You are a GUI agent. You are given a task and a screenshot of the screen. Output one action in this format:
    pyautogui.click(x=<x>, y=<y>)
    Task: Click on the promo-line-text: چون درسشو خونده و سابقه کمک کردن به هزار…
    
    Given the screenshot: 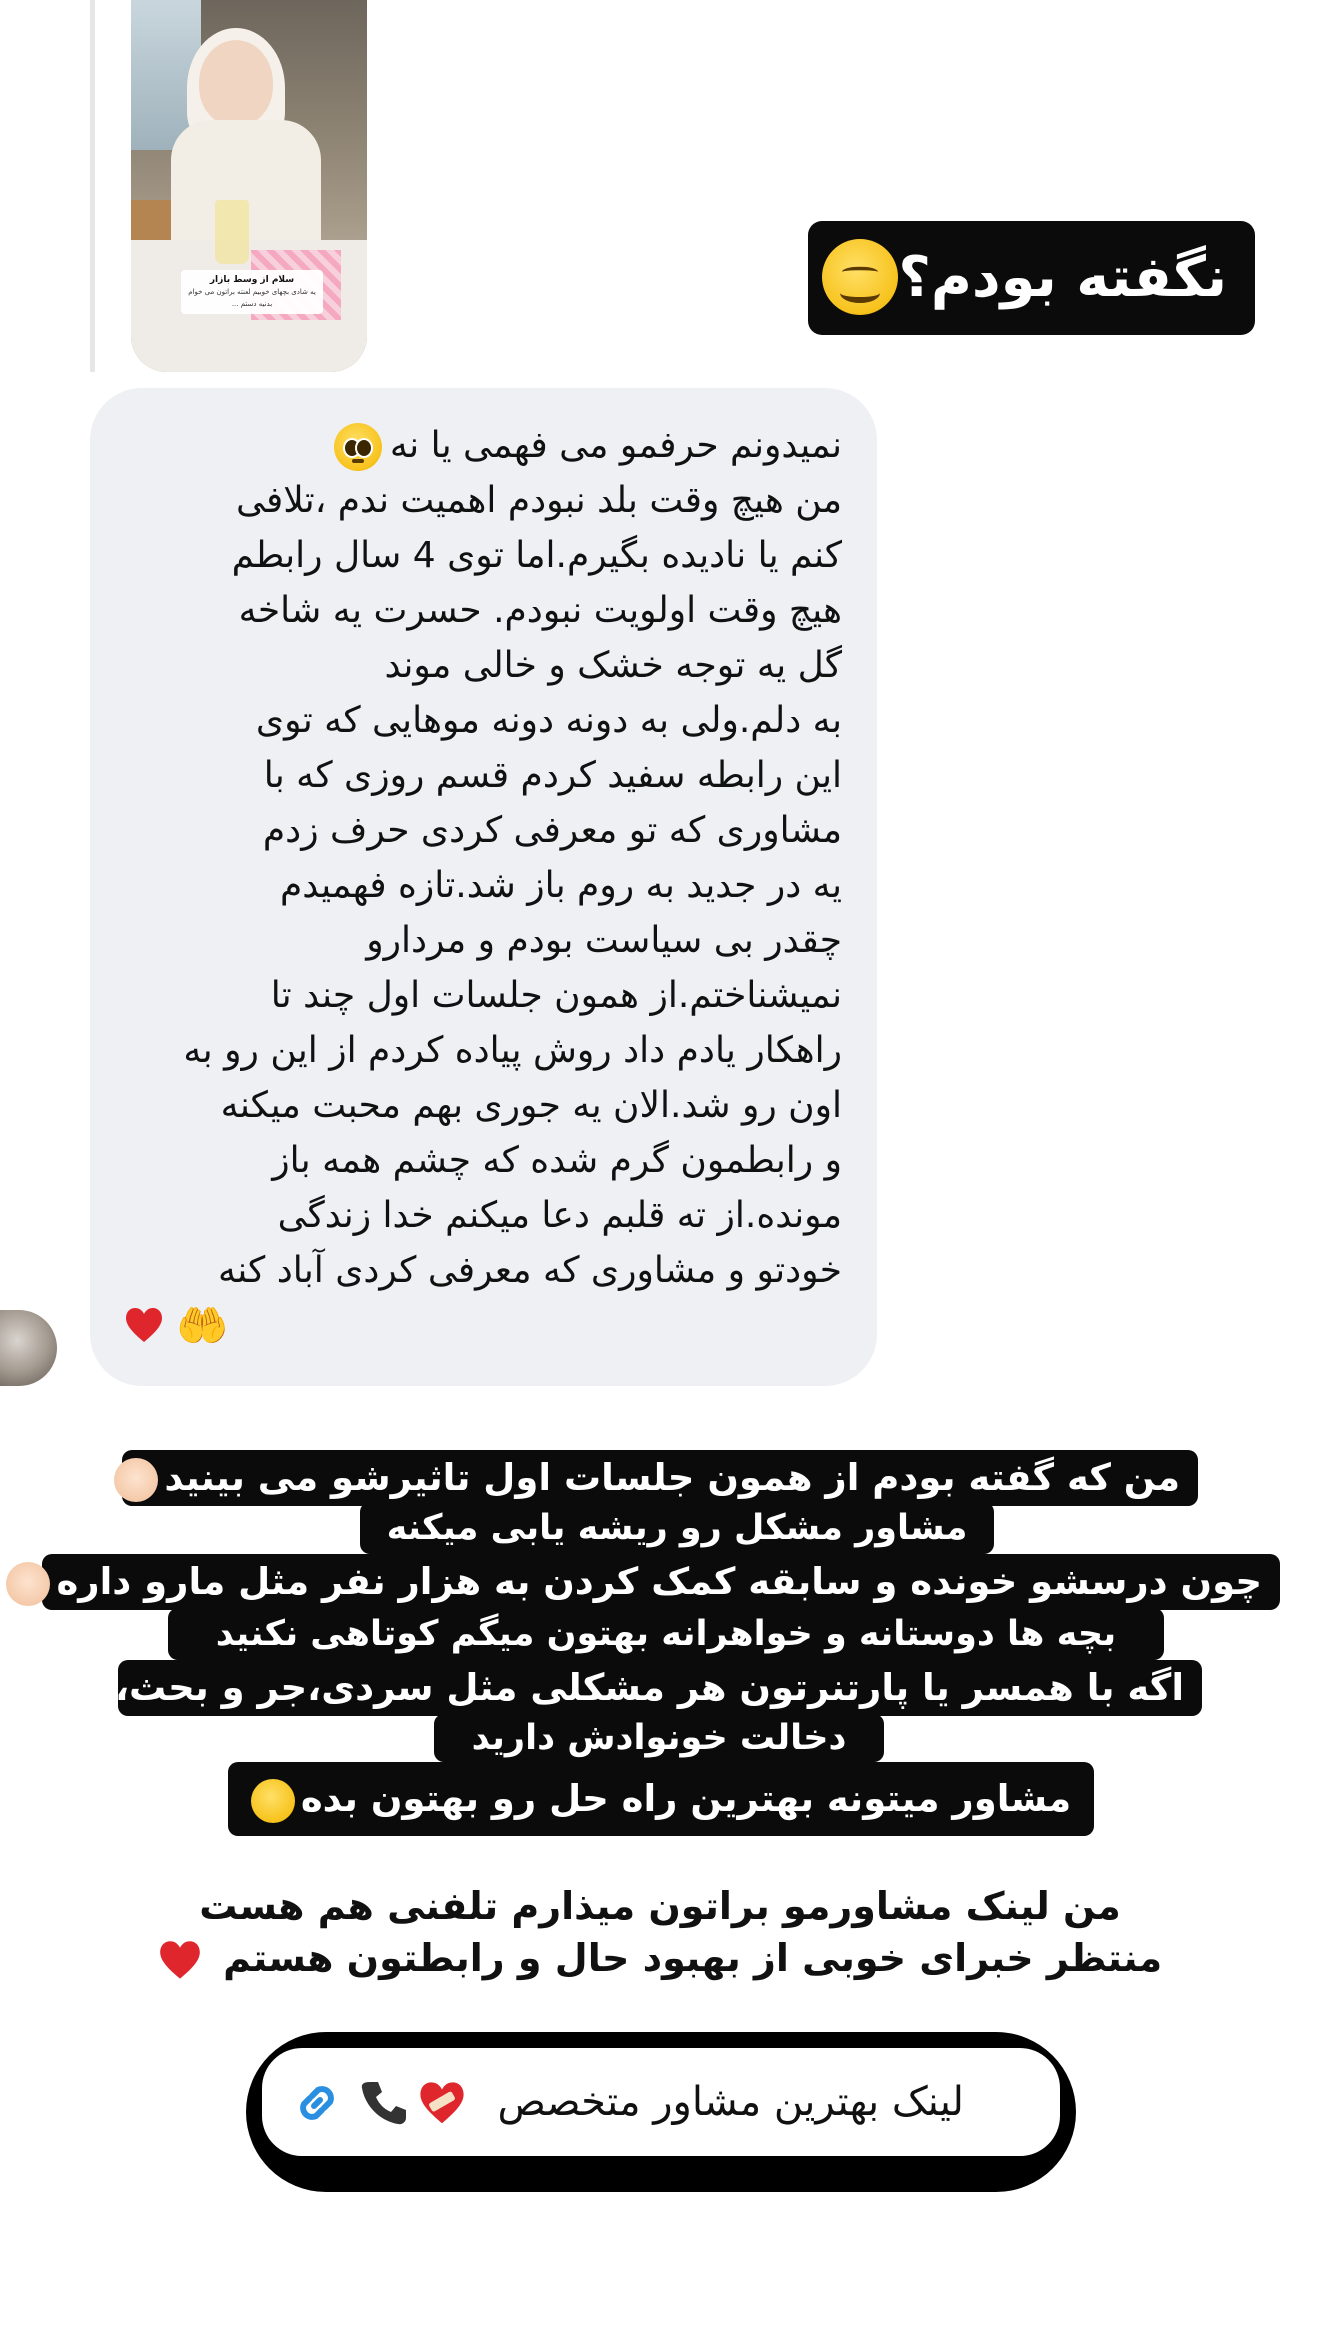 What is the action you would take?
    pyautogui.click(x=659, y=1581)
    